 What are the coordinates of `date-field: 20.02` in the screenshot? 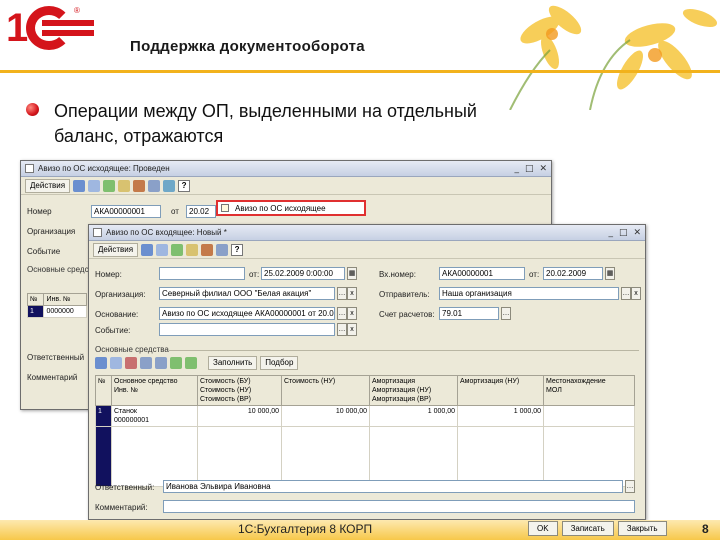 It's located at (201, 211).